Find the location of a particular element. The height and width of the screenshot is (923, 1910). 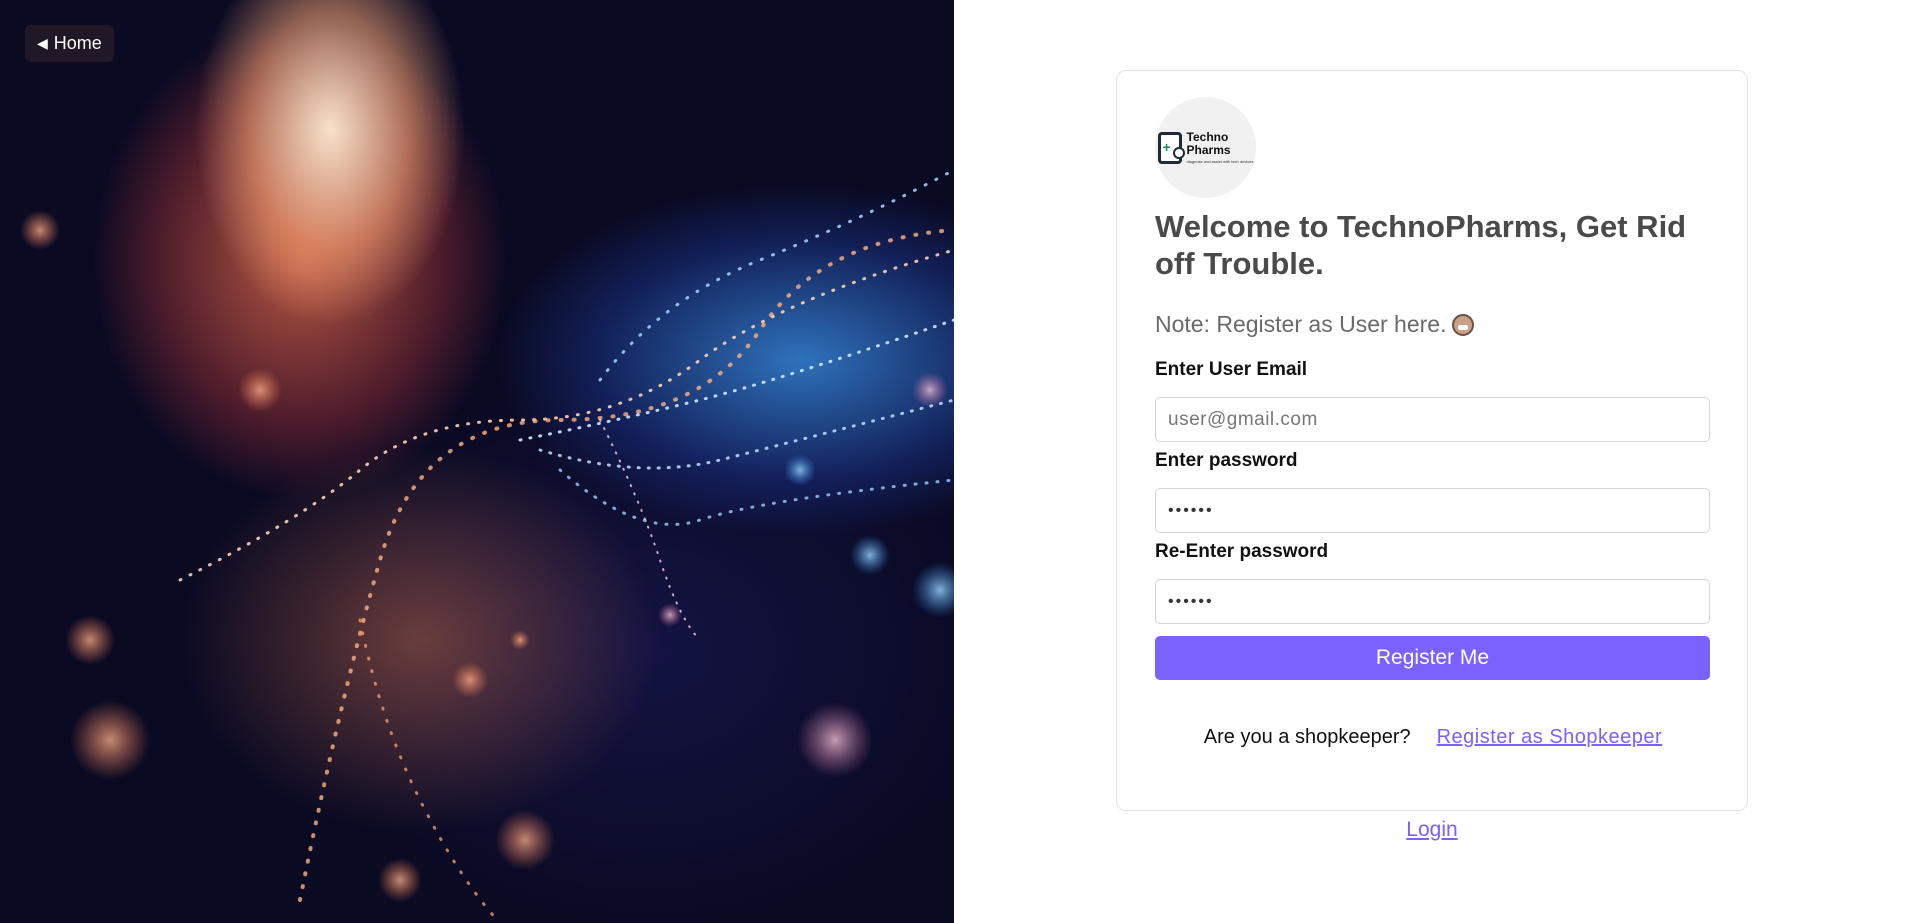

logo-name-line2: Pharms is located at coordinates (1208, 150).